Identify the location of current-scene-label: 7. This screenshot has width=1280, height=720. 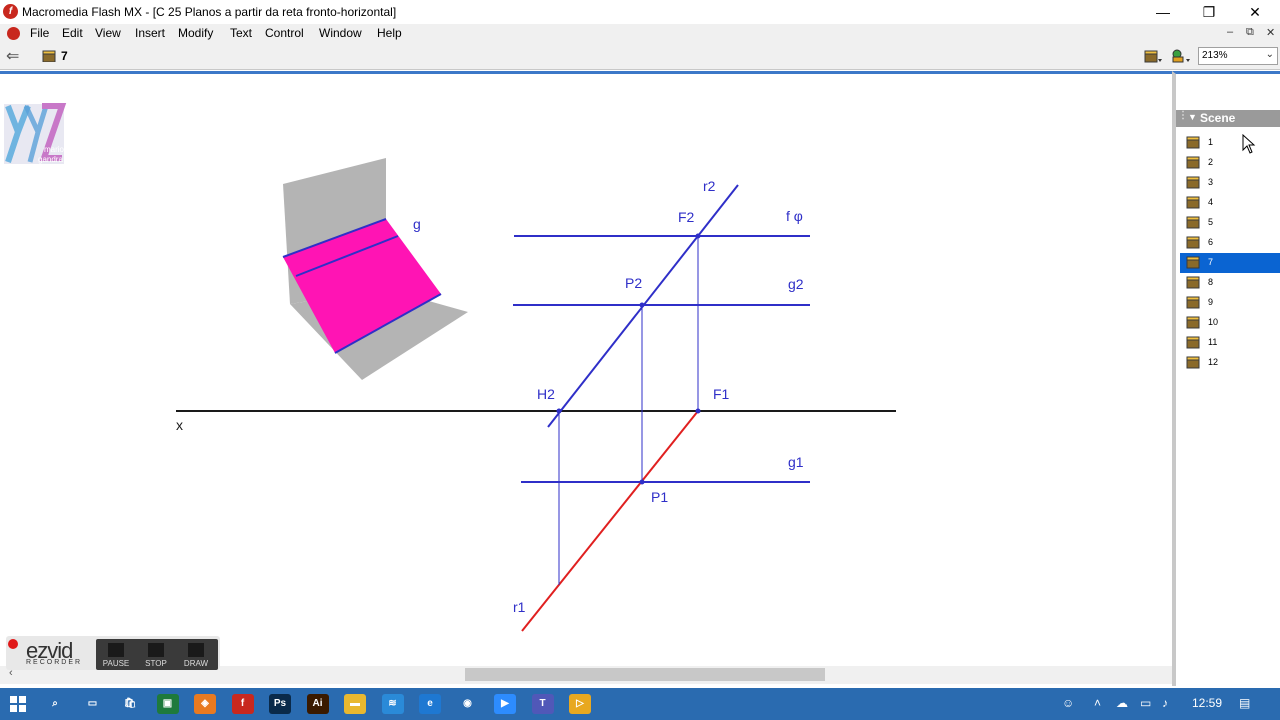
(64, 56).